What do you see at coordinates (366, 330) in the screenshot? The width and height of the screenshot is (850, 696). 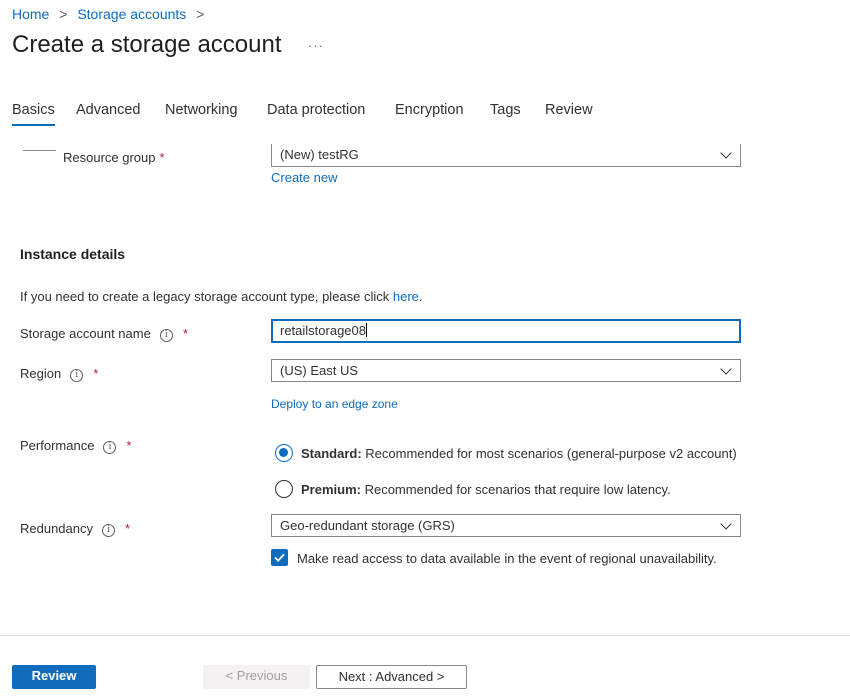 I see `text-cursor` at bounding box center [366, 330].